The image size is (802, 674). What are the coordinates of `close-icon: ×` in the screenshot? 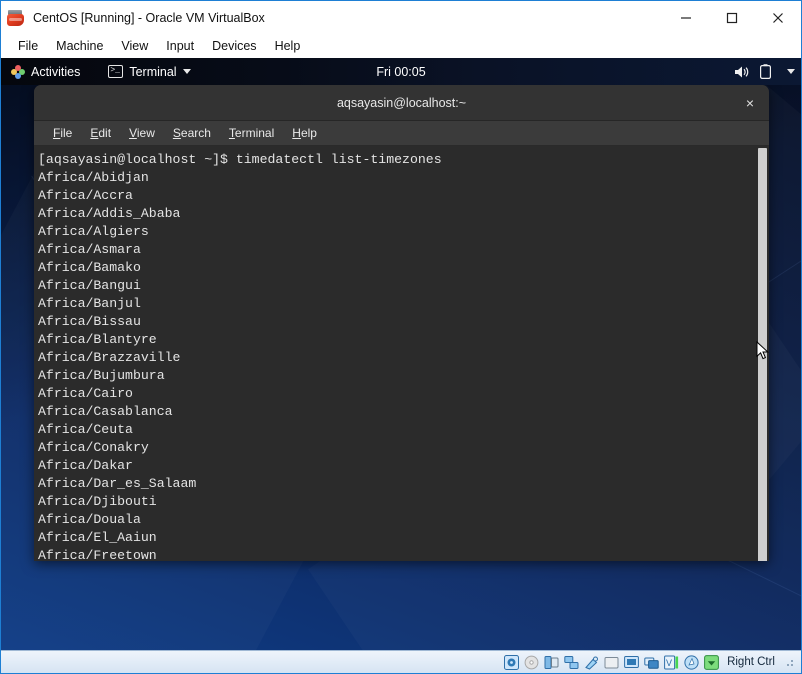 It's located at (750, 103).